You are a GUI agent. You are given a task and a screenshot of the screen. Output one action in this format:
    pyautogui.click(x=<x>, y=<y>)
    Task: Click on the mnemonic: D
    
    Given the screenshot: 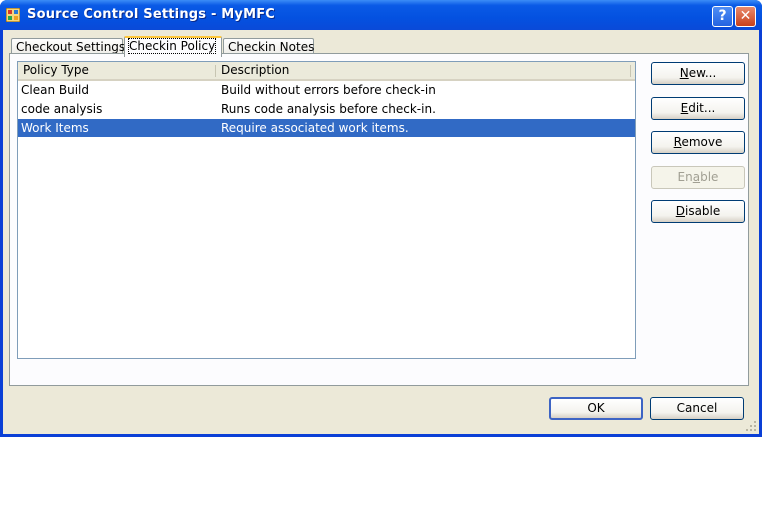 What is the action you would take?
    pyautogui.click(x=680, y=211)
    